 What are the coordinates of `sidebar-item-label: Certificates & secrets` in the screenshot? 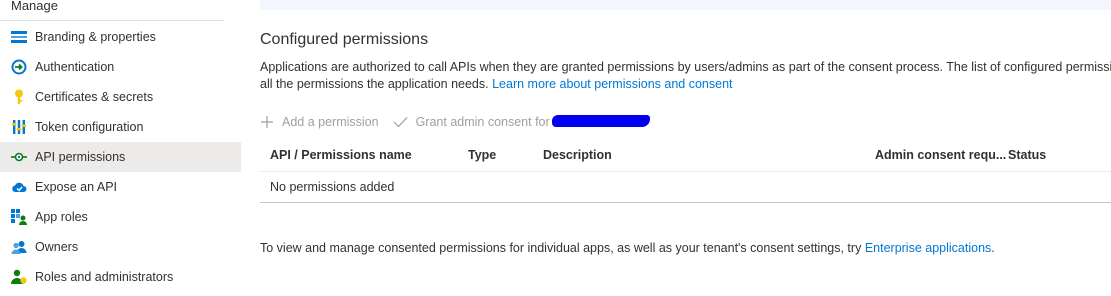 It's located at (94, 97).